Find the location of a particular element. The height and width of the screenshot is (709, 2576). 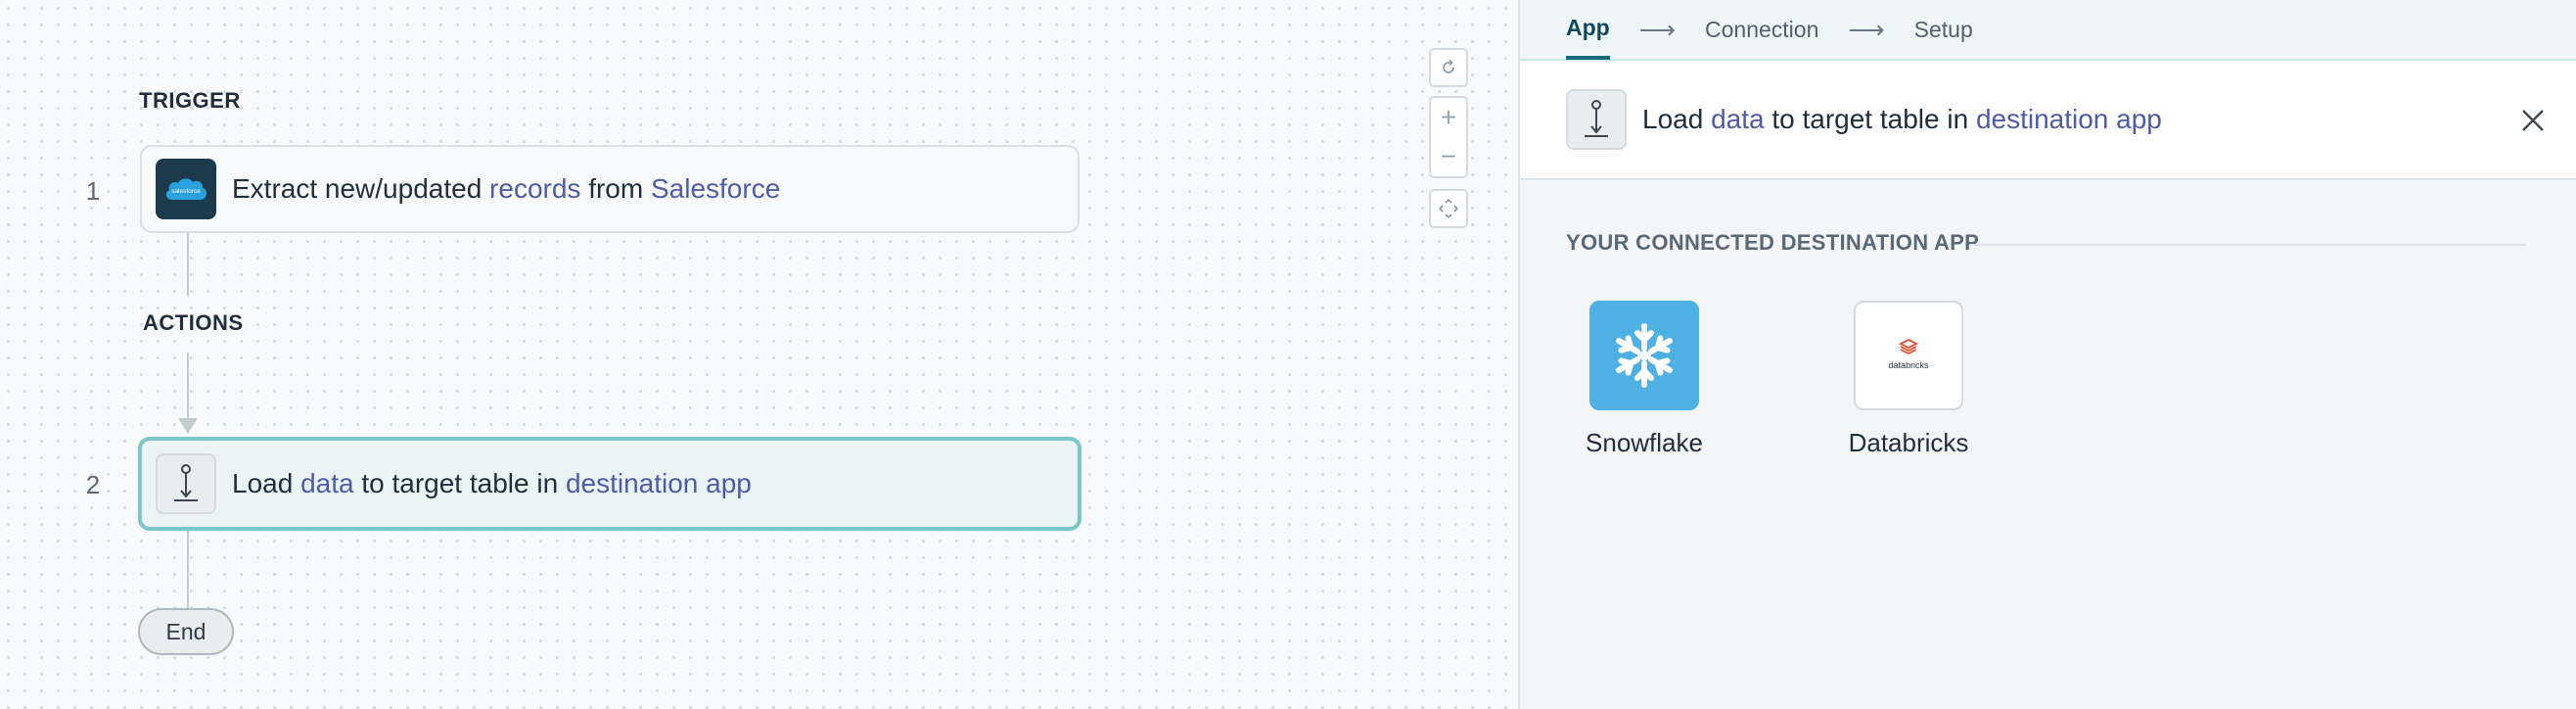

divider is located at coordinates (2248, 245).